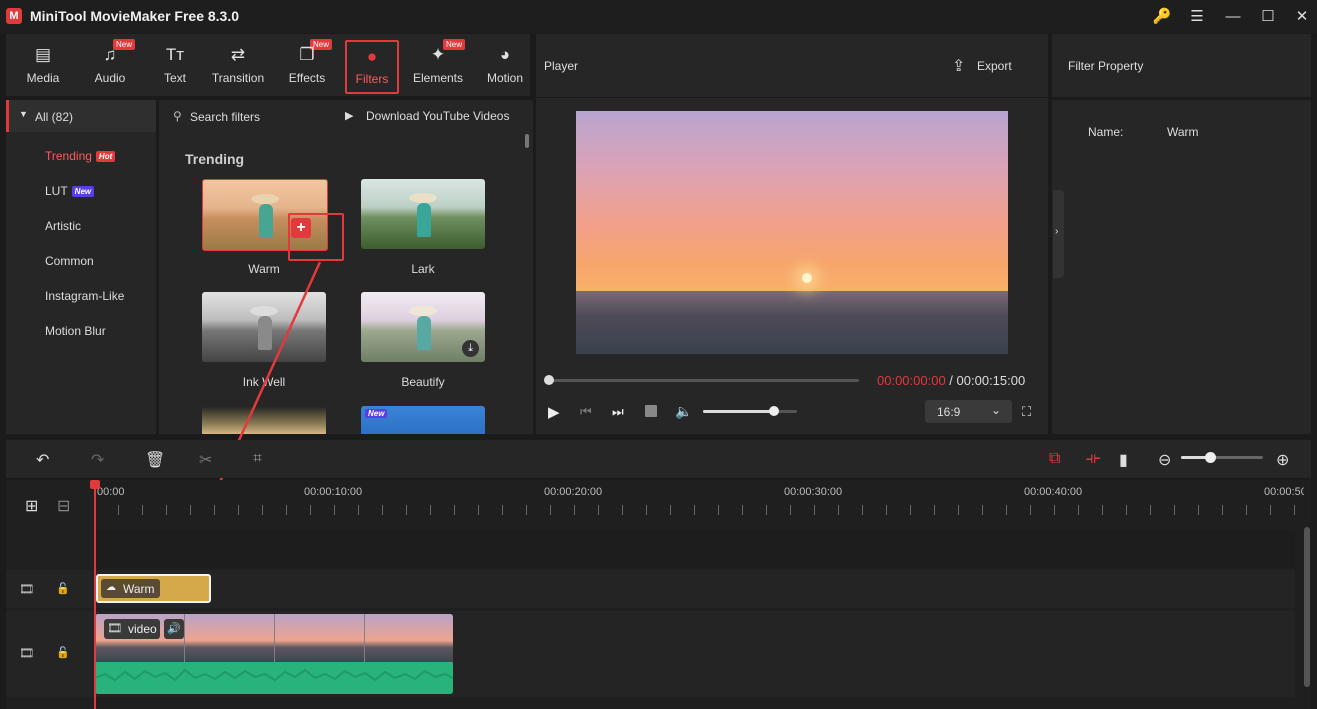 This screenshot has width=1317, height=709. What do you see at coordinates (1106, 66) in the screenshot?
I see `property-title: Filter Property` at bounding box center [1106, 66].